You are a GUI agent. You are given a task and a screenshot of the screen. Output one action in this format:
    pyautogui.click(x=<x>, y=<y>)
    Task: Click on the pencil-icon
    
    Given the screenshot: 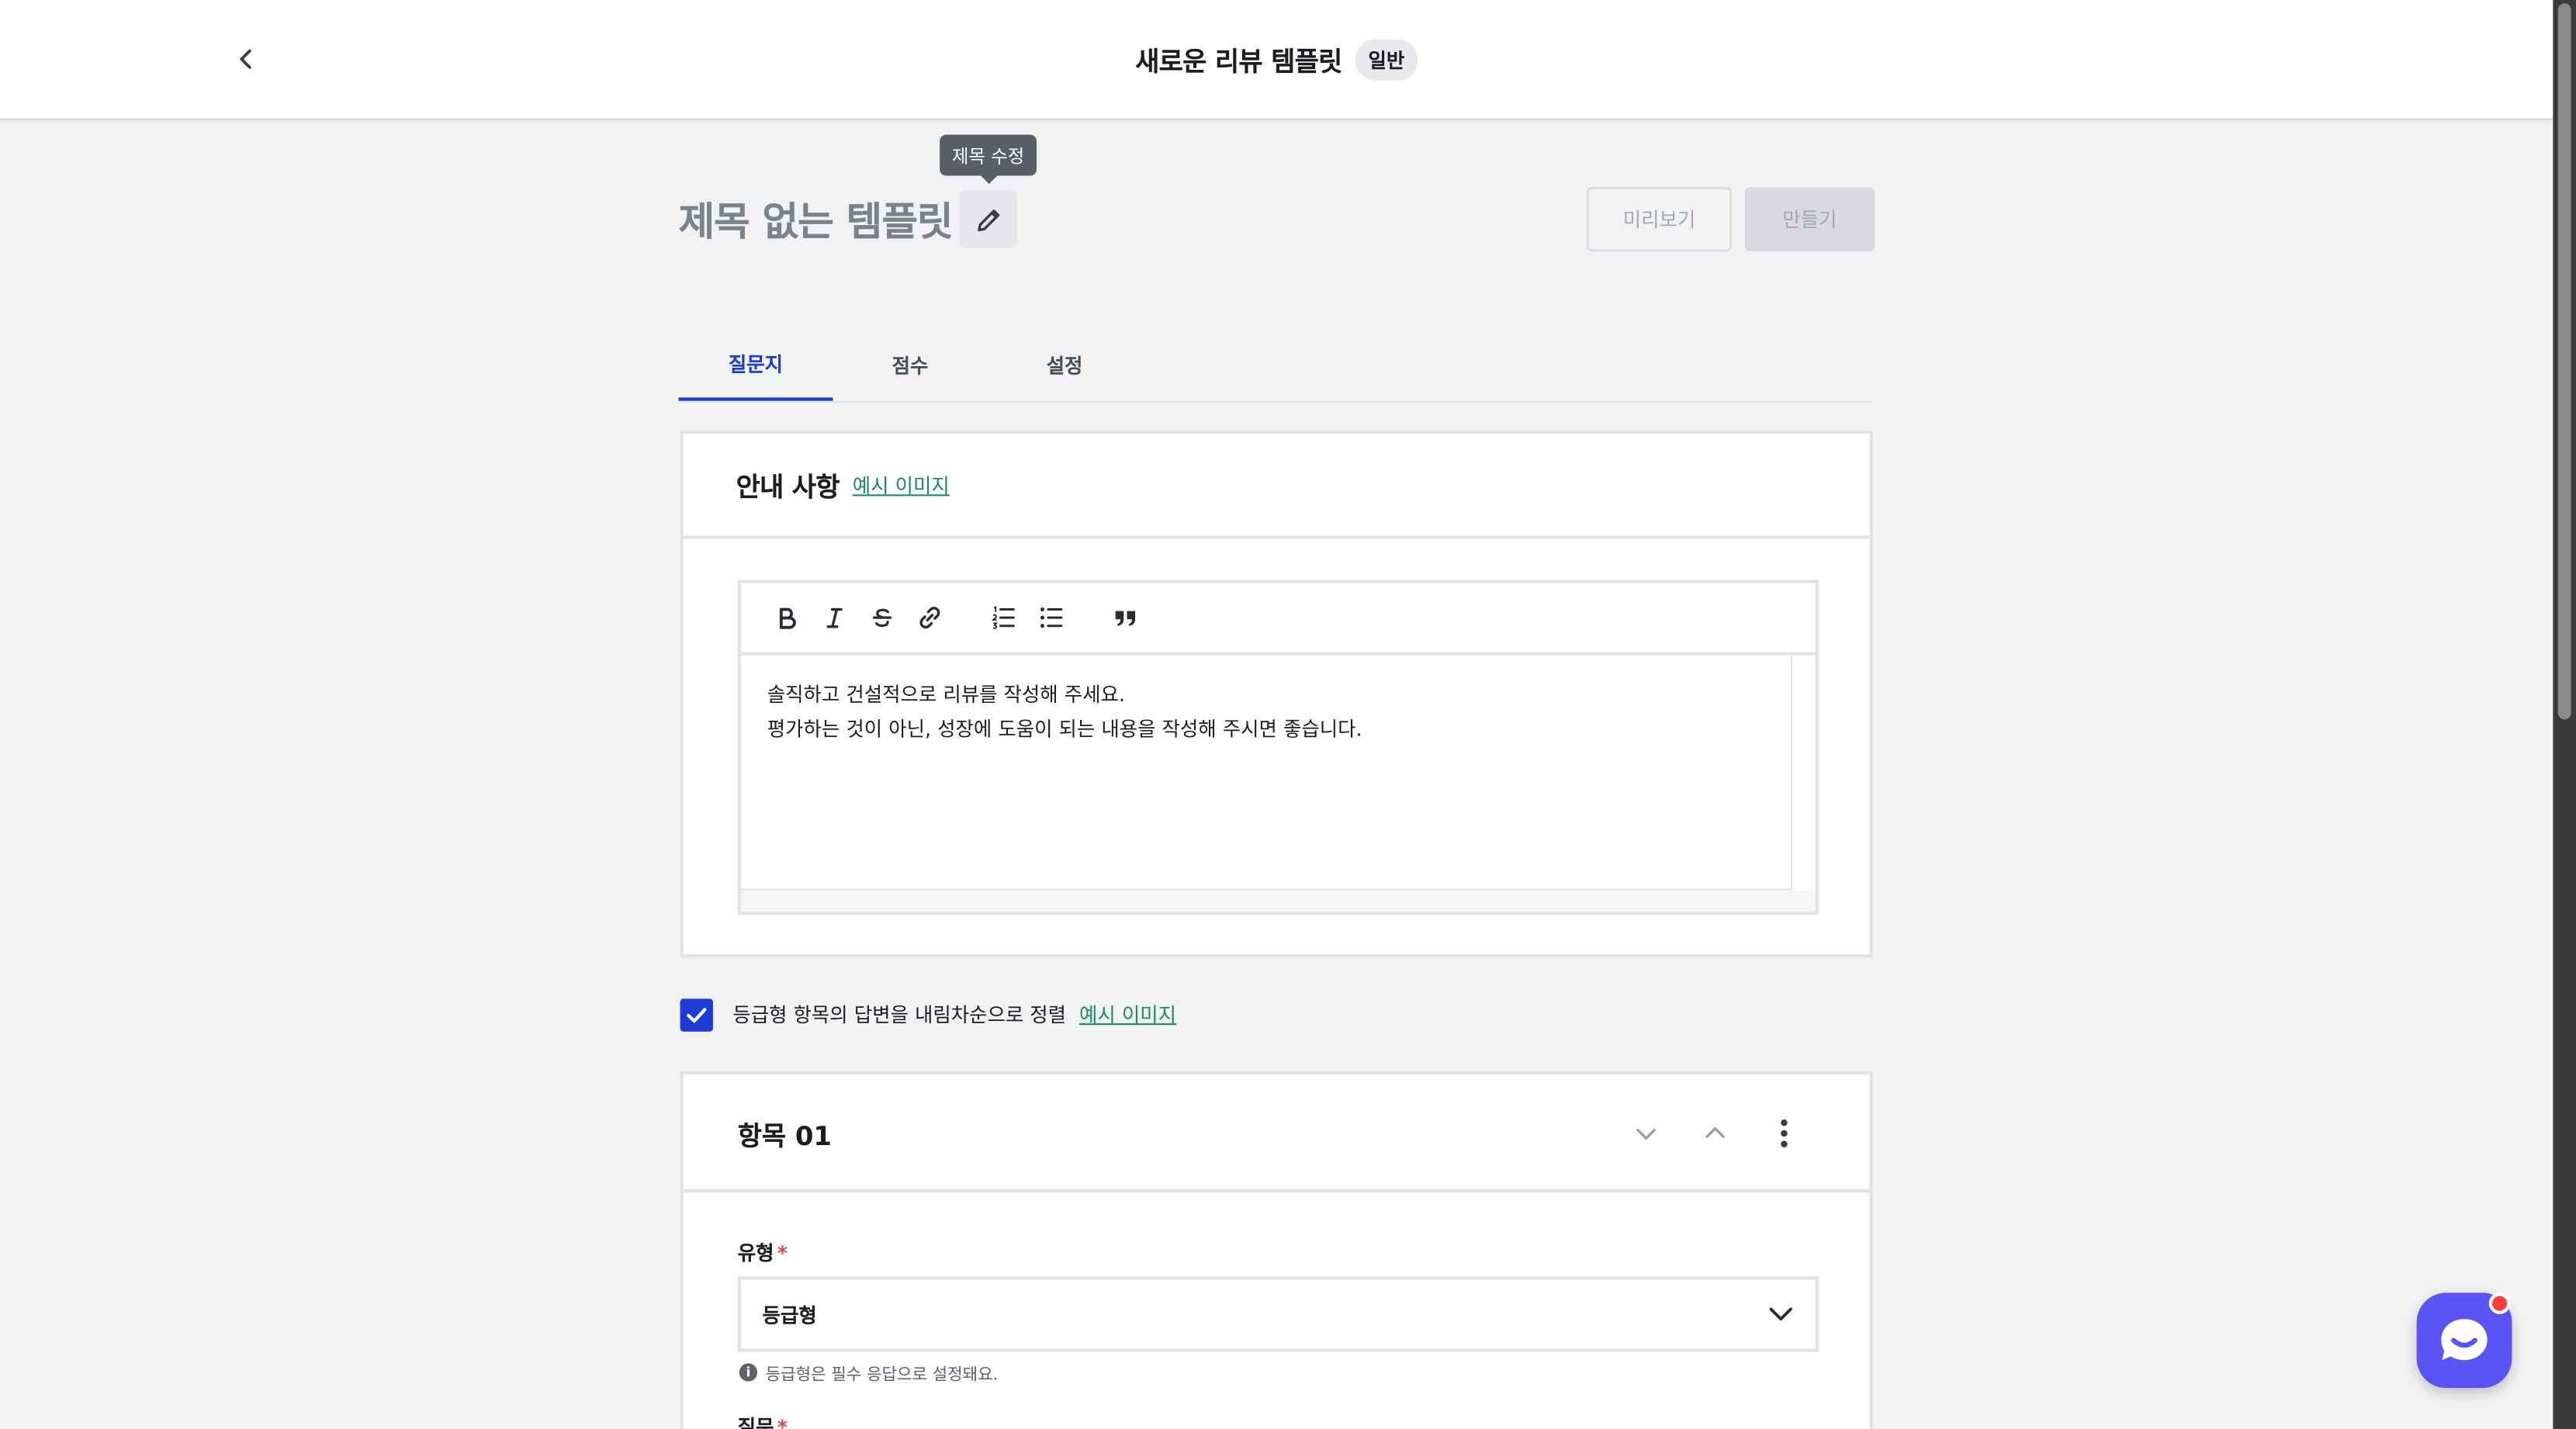 What is the action you would take?
    pyautogui.click(x=988, y=220)
    